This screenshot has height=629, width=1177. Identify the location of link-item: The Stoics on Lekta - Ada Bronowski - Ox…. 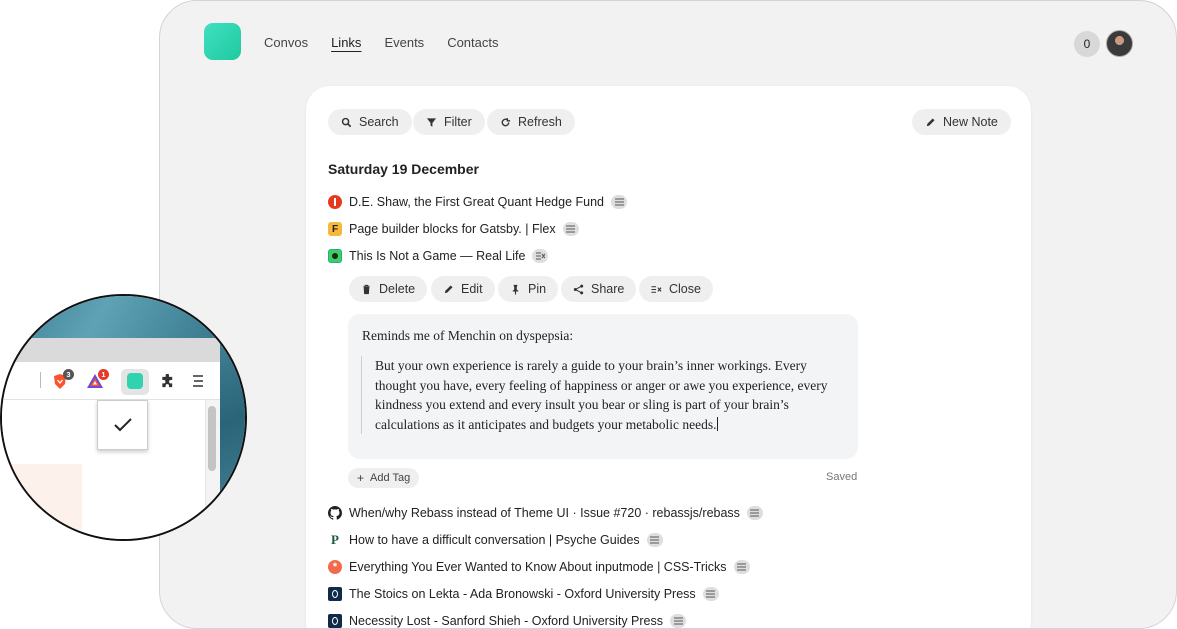
(523, 594).